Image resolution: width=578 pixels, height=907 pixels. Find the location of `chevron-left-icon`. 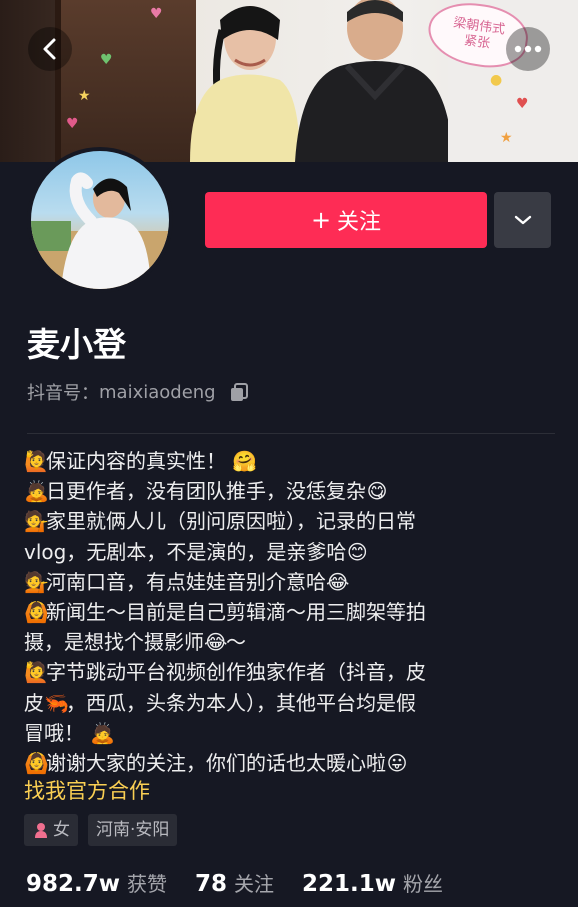

chevron-left-icon is located at coordinates (49, 49).